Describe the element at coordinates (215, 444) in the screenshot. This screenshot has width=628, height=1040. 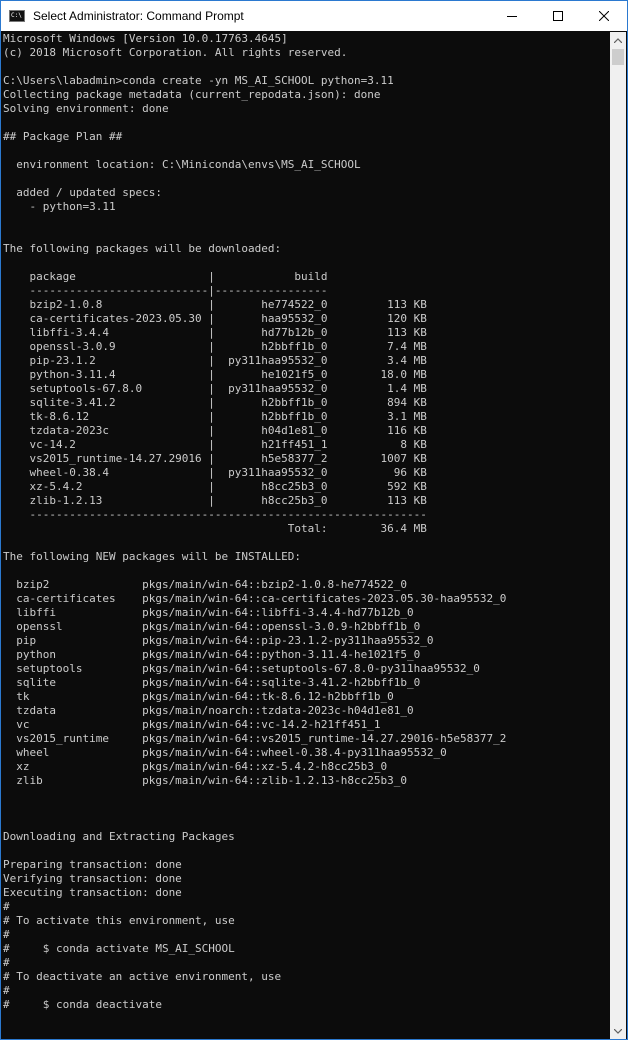
I see `terminal-line: vc-14.2 | h21ff451_1 8 KB` at that location.